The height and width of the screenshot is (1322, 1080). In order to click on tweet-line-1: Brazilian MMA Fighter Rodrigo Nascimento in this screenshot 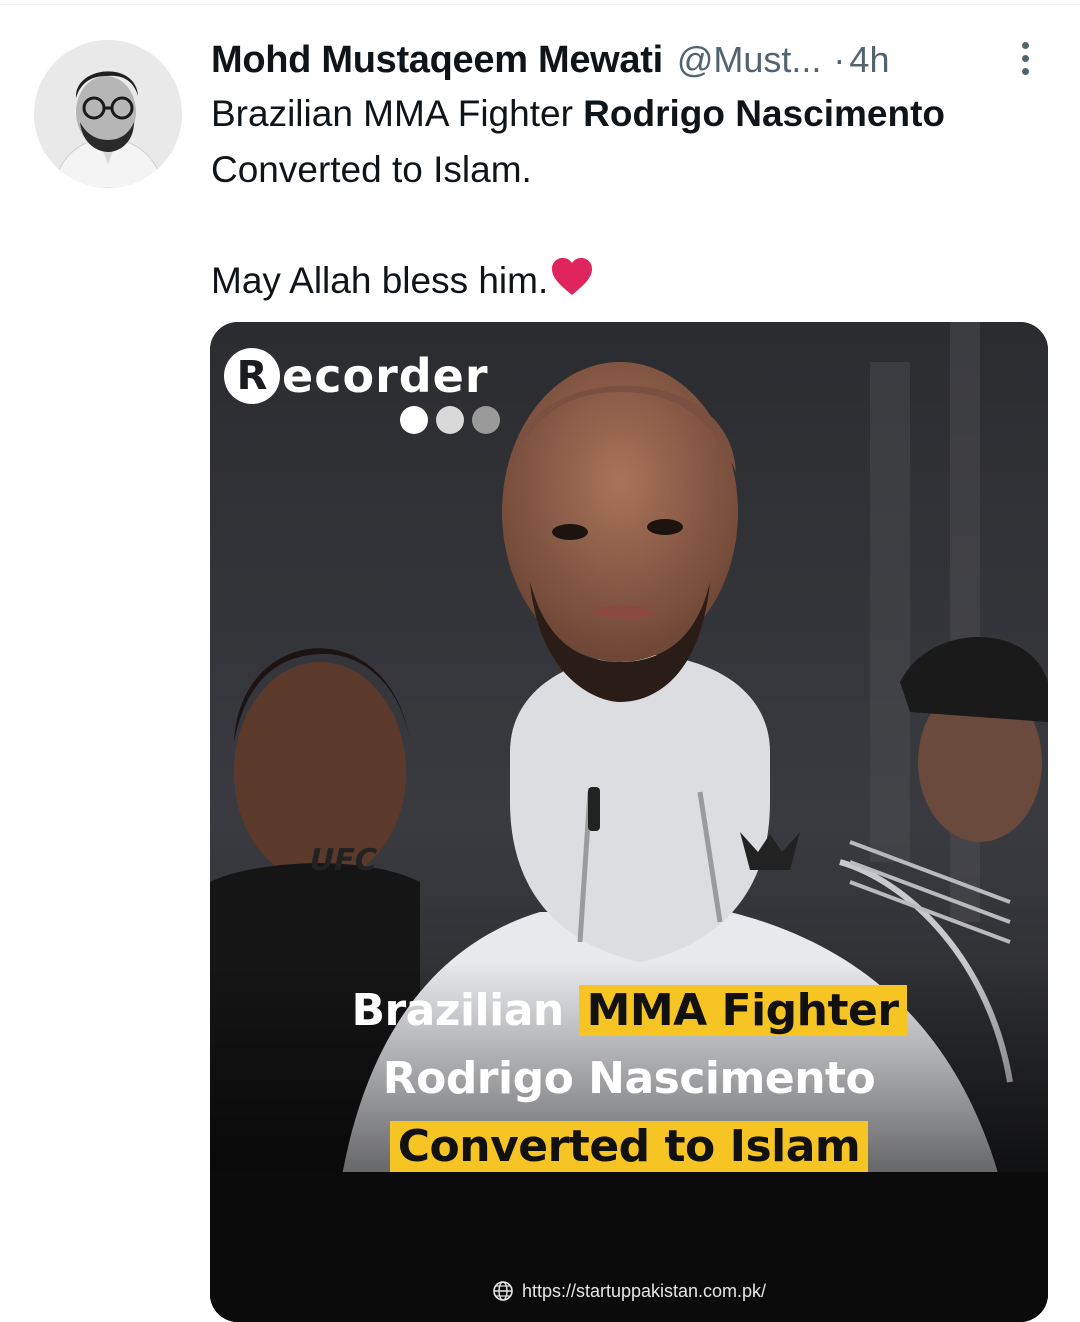, I will do `click(636, 114)`.